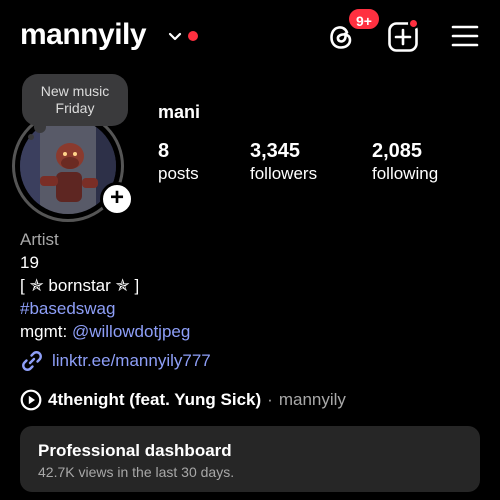  What do you see at coordinates (175, 37) in the screenshot?
I see `chevron-down-icon` at bounding box center [175, 37].